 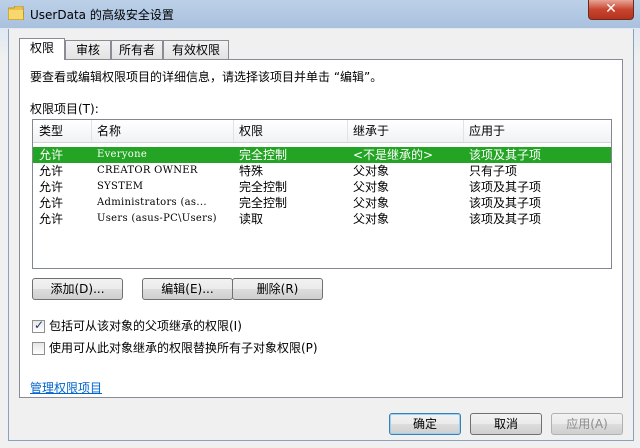 What do you see at coordinates (506, 424) in the screenshot?
I see `cancel-button: 取消` at bounding box center [506, 424].